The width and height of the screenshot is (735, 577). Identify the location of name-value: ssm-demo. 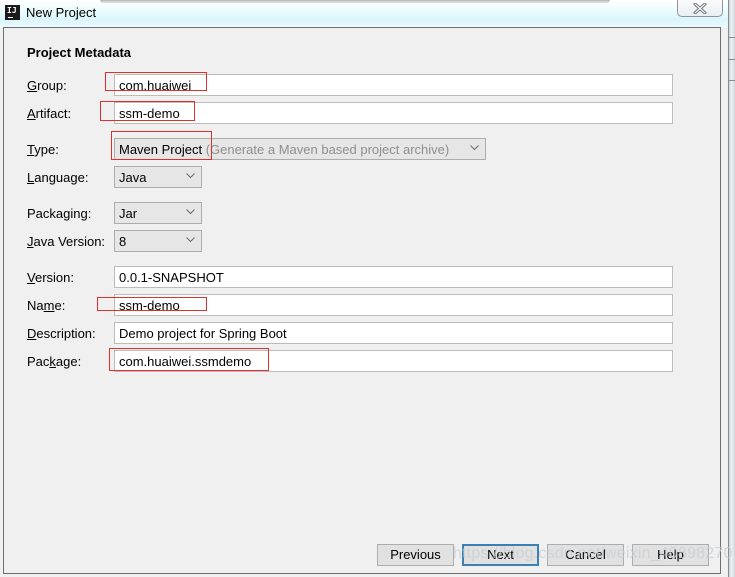
(149, 305).